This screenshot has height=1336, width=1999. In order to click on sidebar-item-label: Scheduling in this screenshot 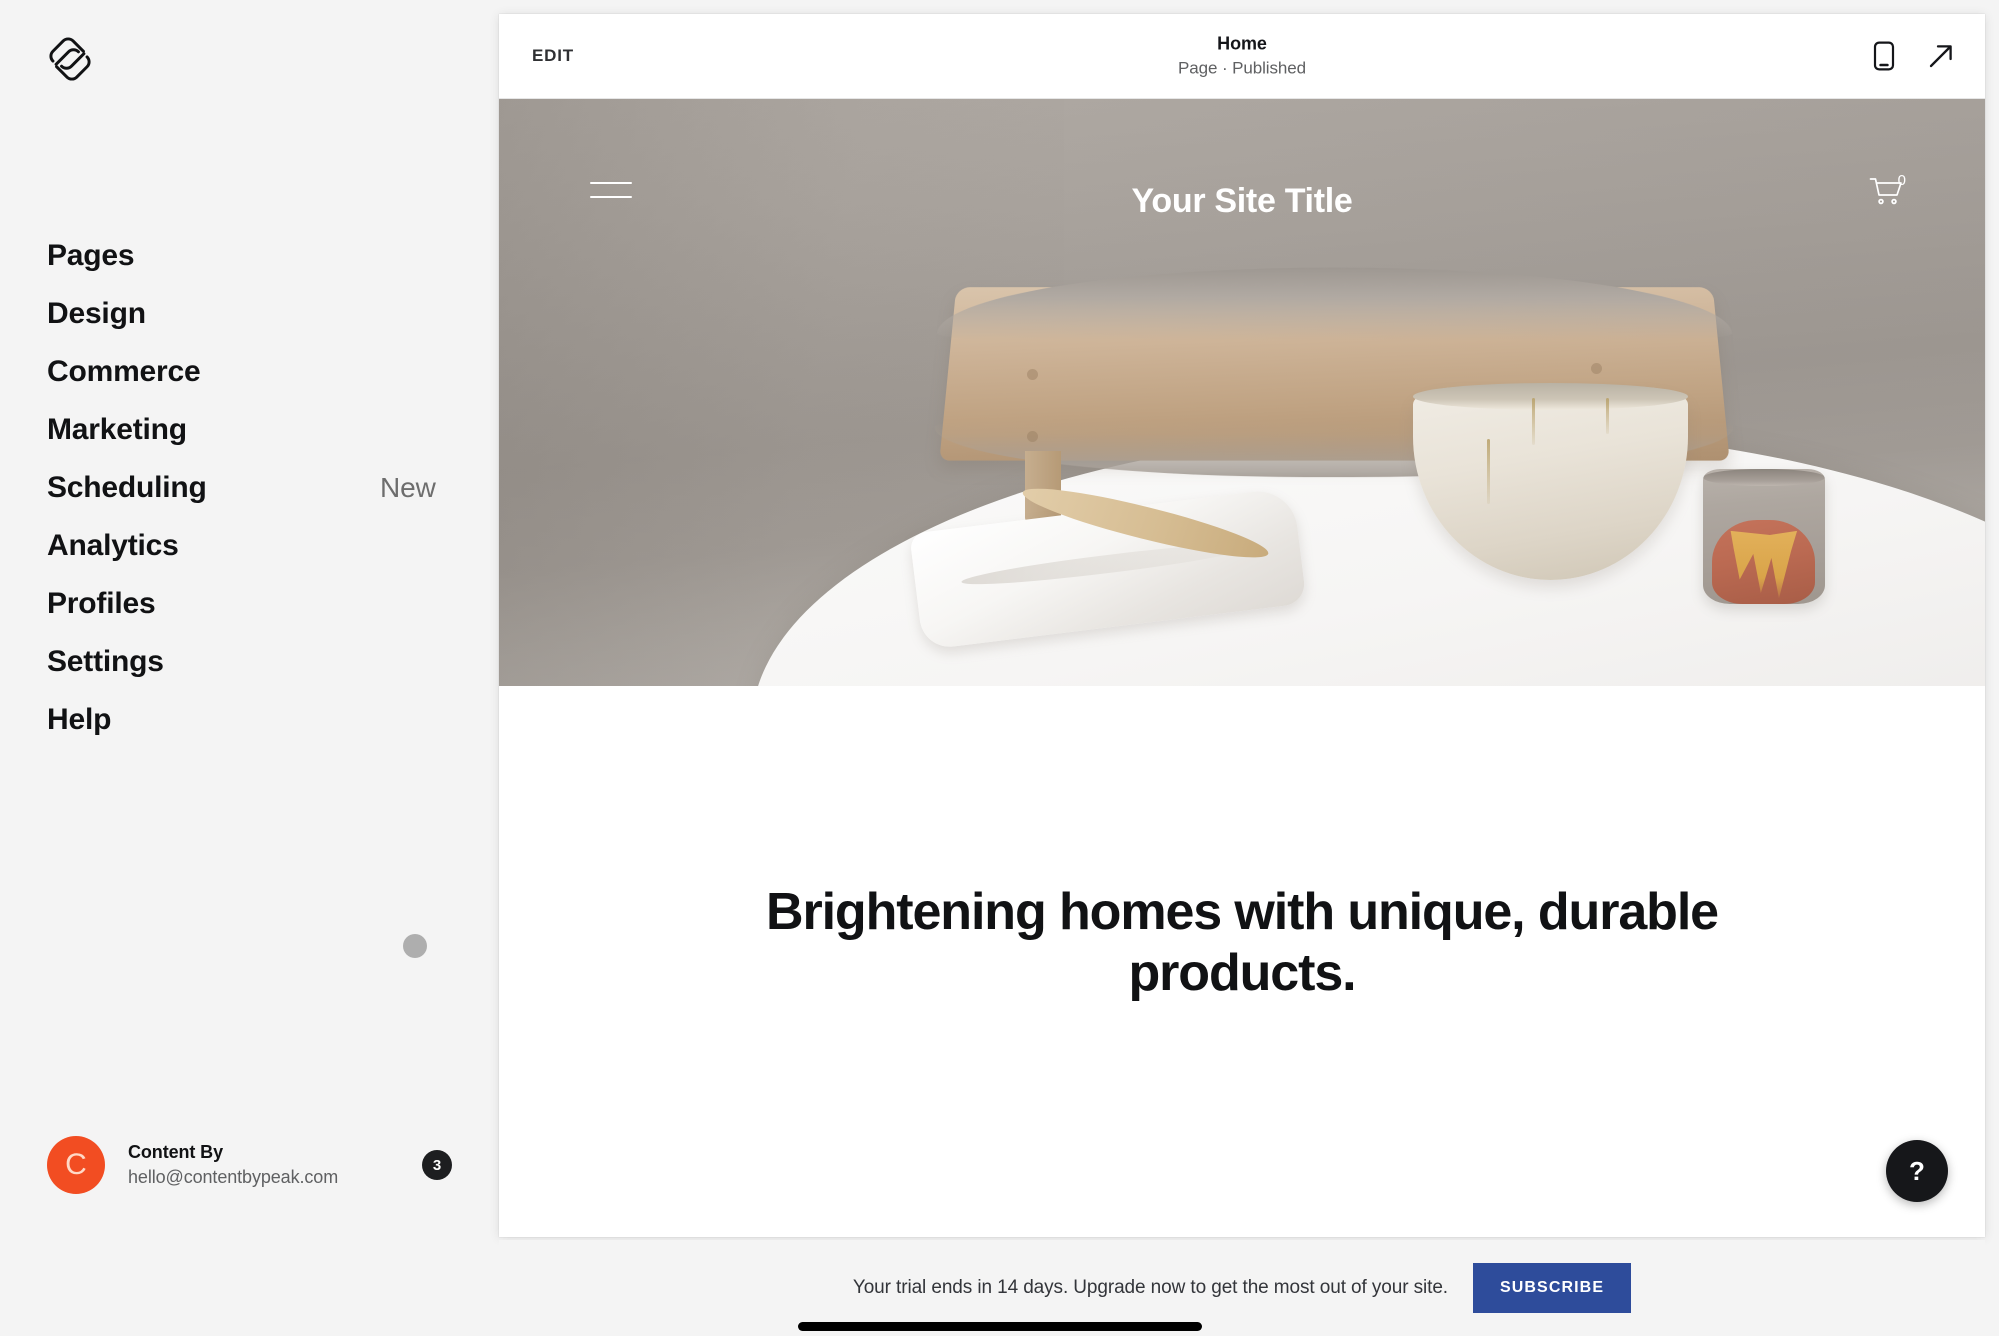, I will do `click(127, 487)`.